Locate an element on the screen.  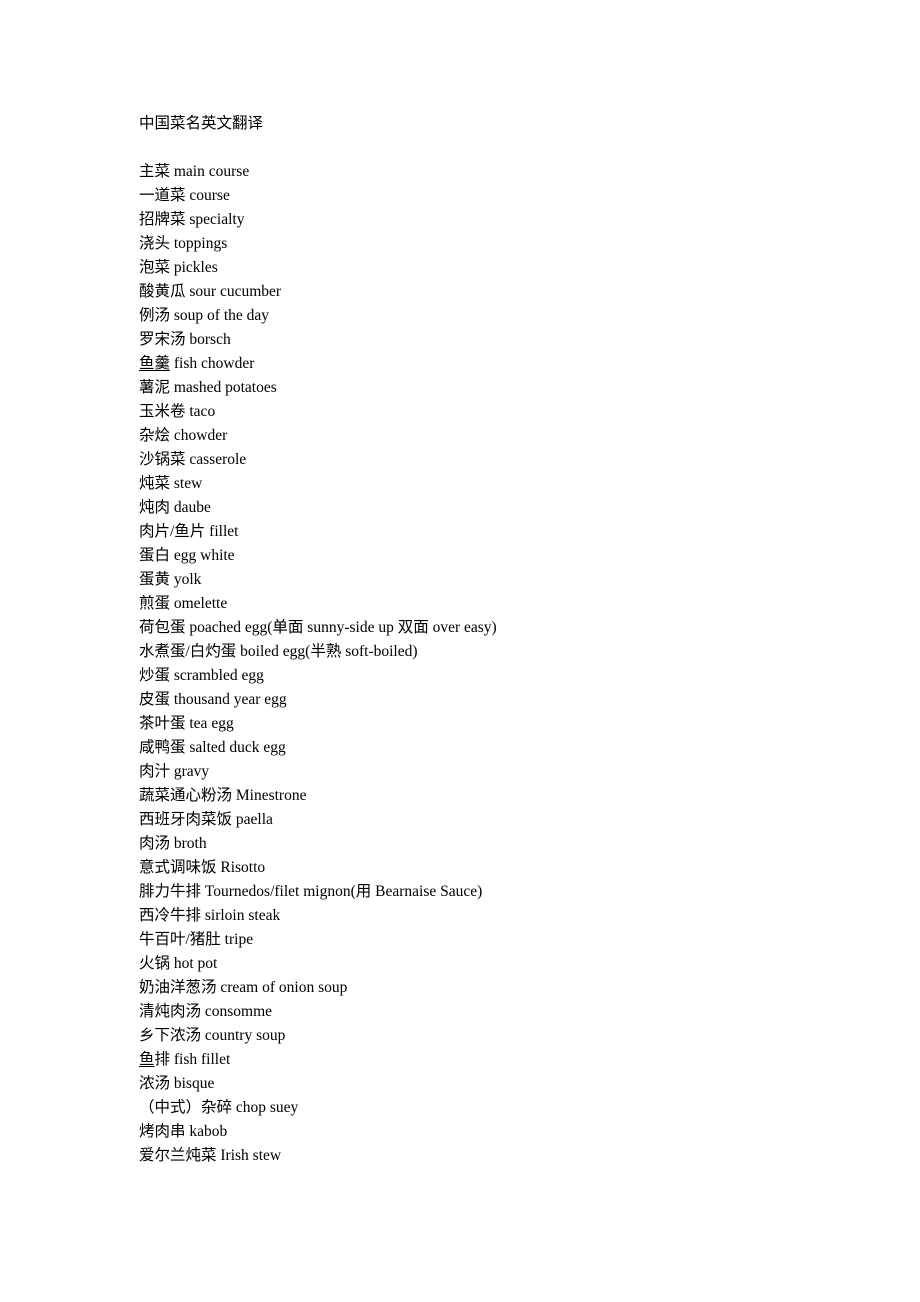
list-item: 杂烩 chowder is located at coordinates (183, 435).